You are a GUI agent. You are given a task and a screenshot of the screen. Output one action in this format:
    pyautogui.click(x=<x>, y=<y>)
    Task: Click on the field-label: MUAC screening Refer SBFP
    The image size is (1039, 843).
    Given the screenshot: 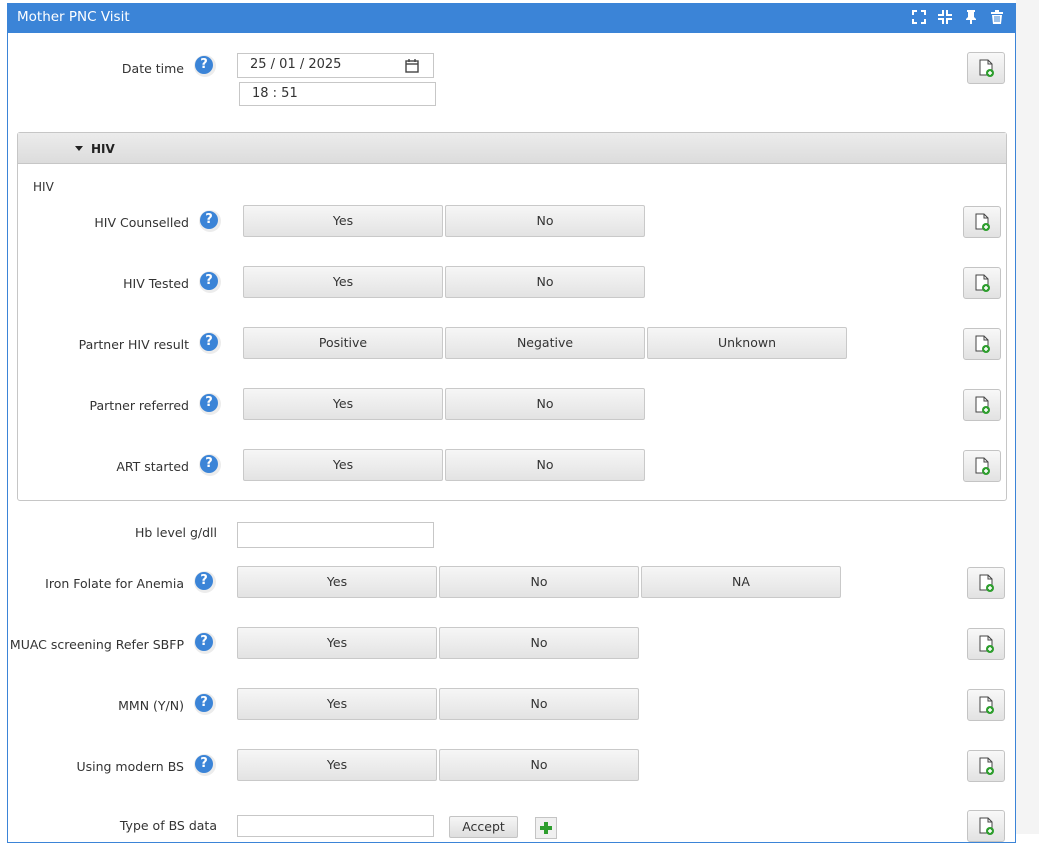 What is the action you would take?
    pyautogui.click(x=96, y=644)
    